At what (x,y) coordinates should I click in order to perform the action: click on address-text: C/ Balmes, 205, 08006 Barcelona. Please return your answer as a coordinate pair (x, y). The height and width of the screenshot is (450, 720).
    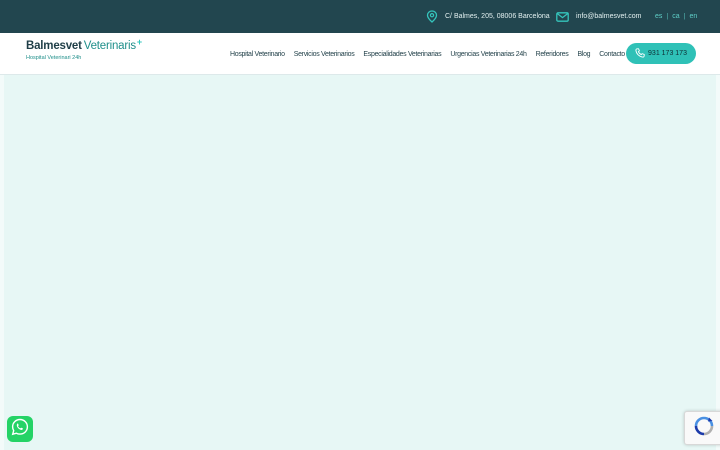
    Looking at the image, I should click on (497, 16).